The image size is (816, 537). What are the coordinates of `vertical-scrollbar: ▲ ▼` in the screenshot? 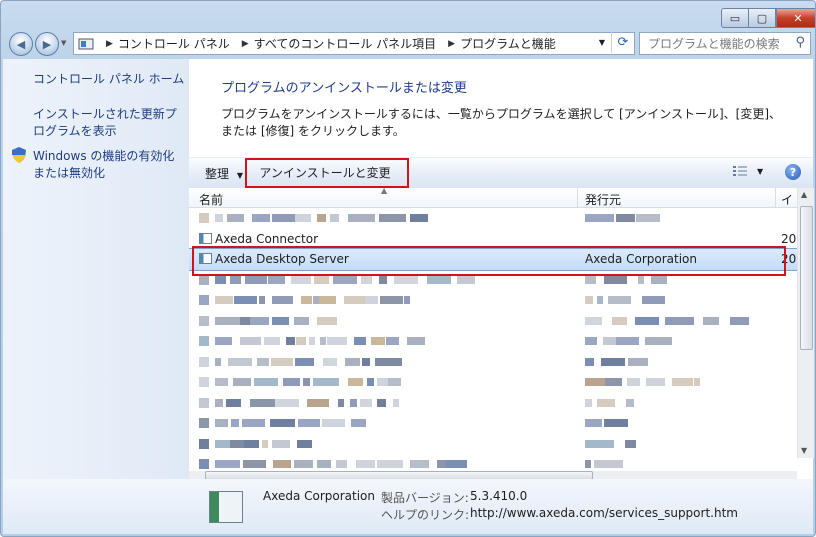 It's located at (805, 323).